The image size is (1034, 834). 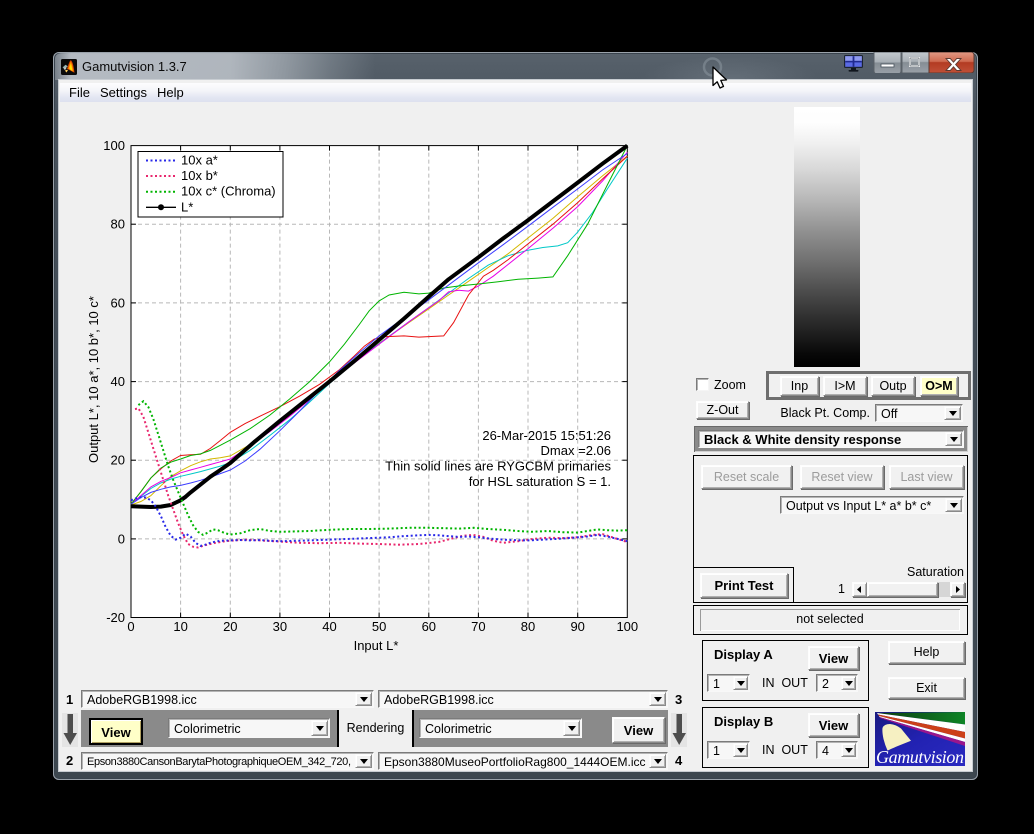 I want to click on svg-text: -20, so click(x=115, y=617).